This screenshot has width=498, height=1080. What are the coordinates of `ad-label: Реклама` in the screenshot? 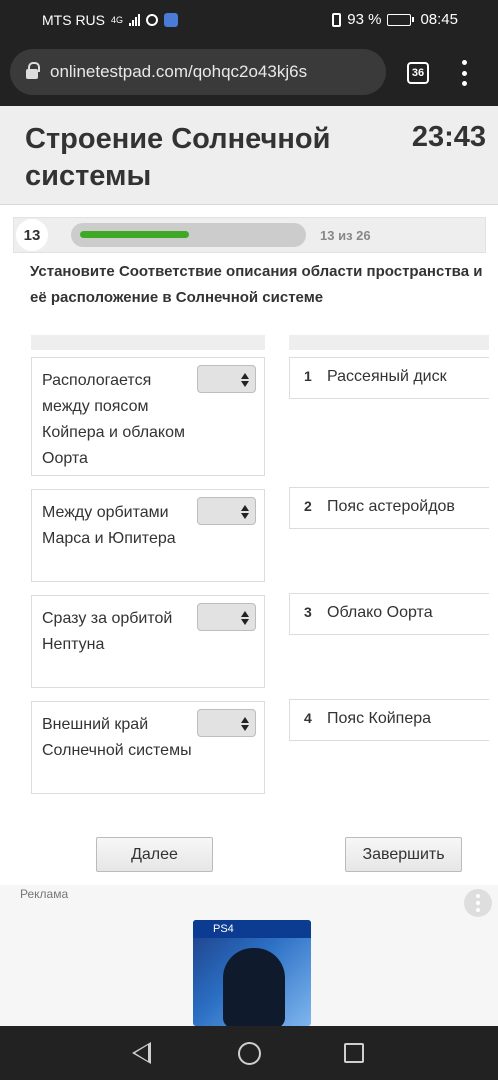 It's located at (44, 894).